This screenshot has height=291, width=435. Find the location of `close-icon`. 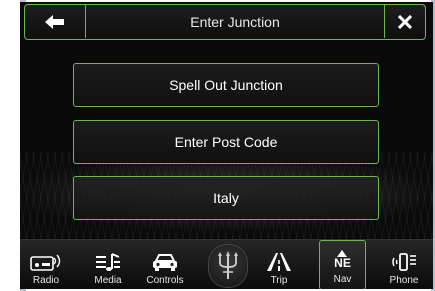

close-icon is located at coordinates (405, 21).